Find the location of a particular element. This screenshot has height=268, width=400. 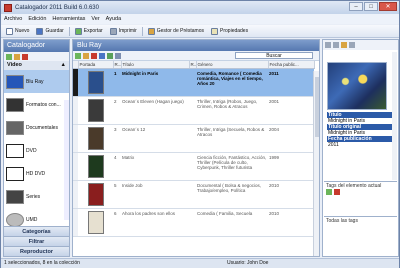

all-tags-label: Todas las tags is located at coordinates (360, 220).